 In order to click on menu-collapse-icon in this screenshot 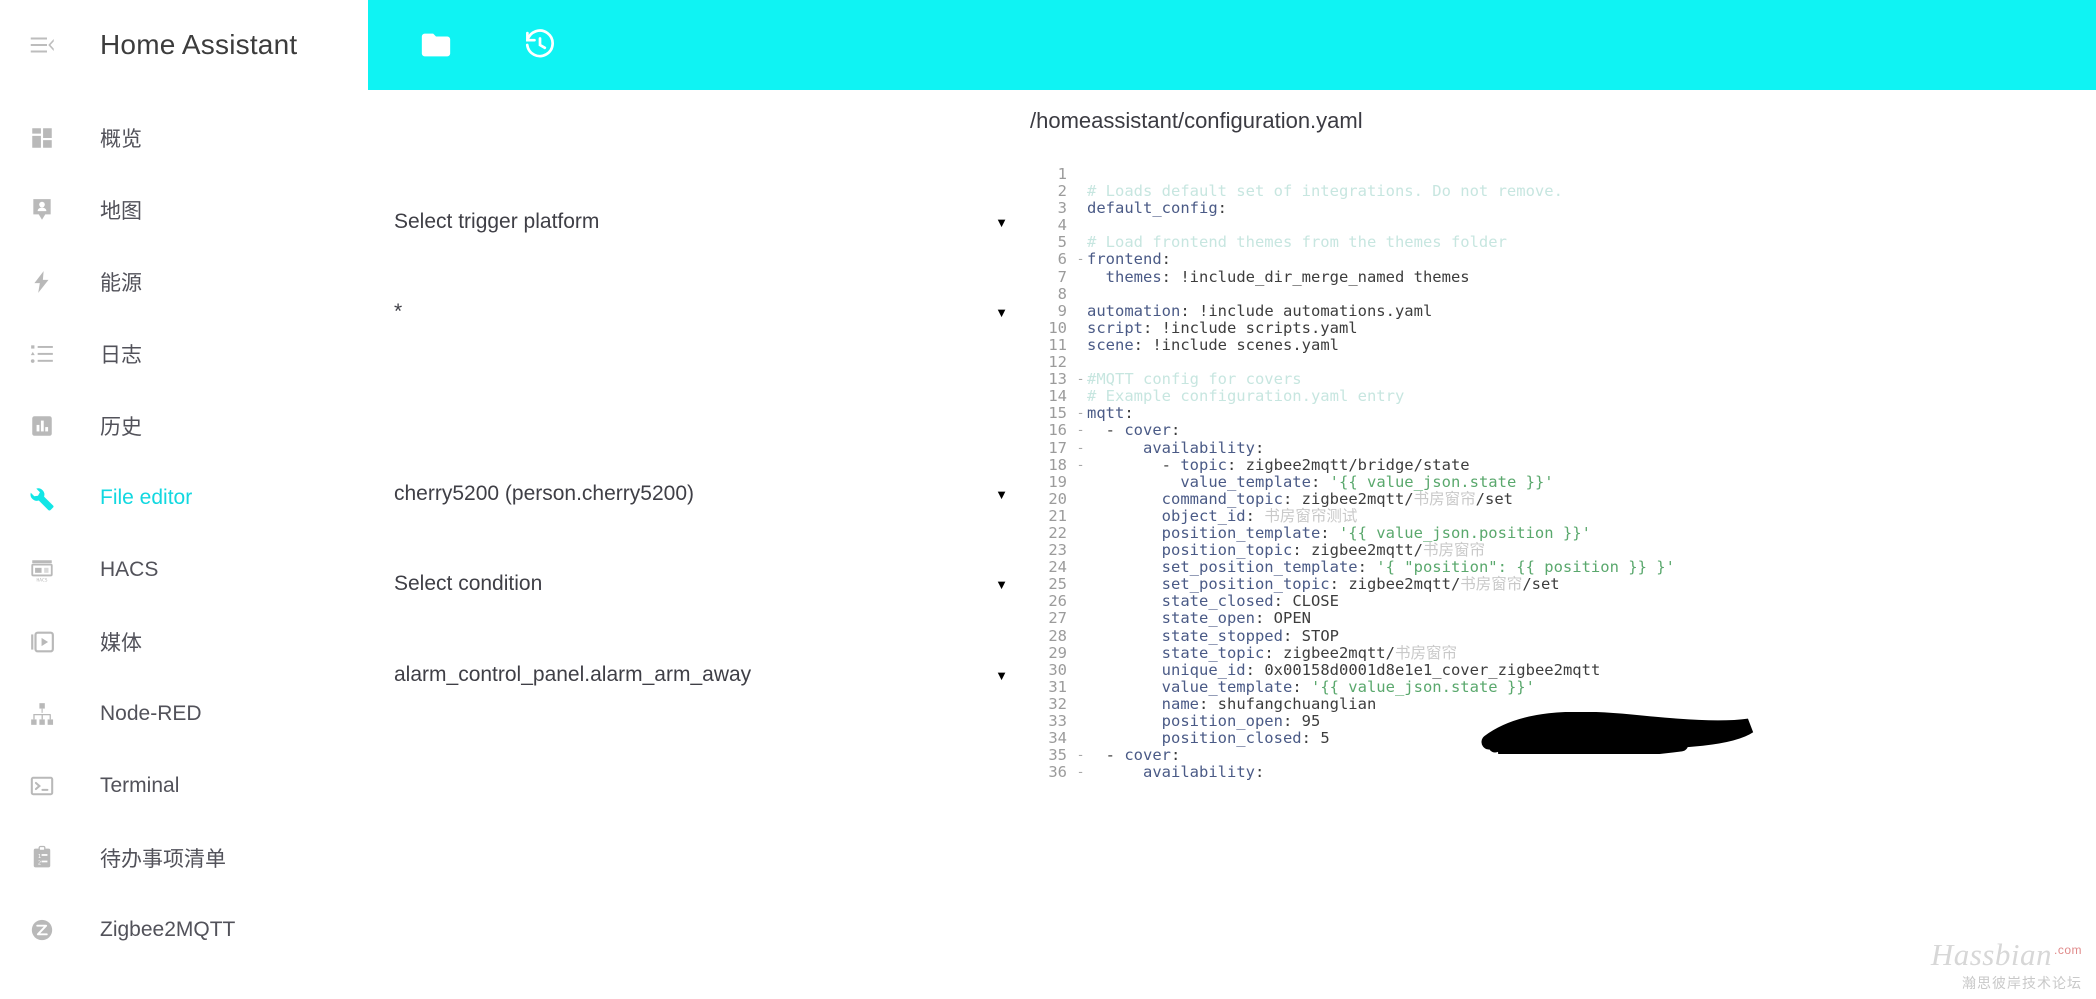, I will do `click(42, 45)`.